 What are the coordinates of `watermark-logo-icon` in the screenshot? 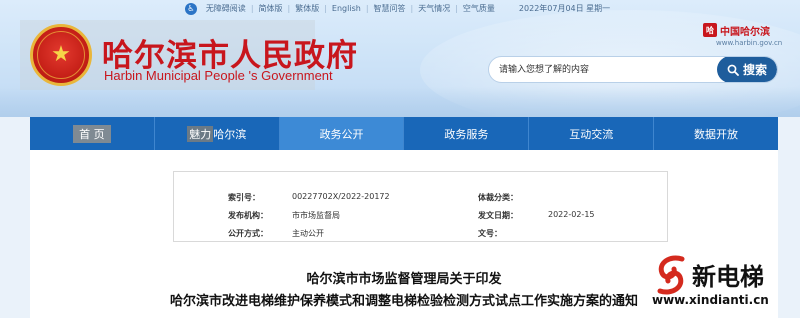 It's located at (671, 275).